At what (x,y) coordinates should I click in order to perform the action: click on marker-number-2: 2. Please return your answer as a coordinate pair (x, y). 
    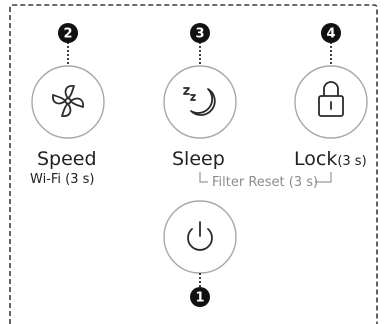
    Looking at the image, I should click on (67, 34).